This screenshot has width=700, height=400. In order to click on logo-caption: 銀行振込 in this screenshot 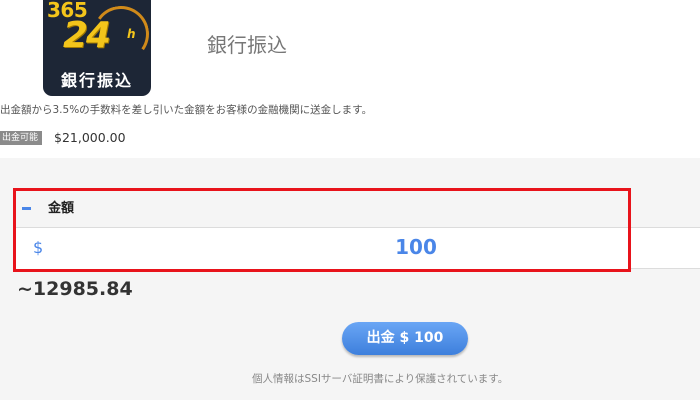, I will do `click(96, 80)`.